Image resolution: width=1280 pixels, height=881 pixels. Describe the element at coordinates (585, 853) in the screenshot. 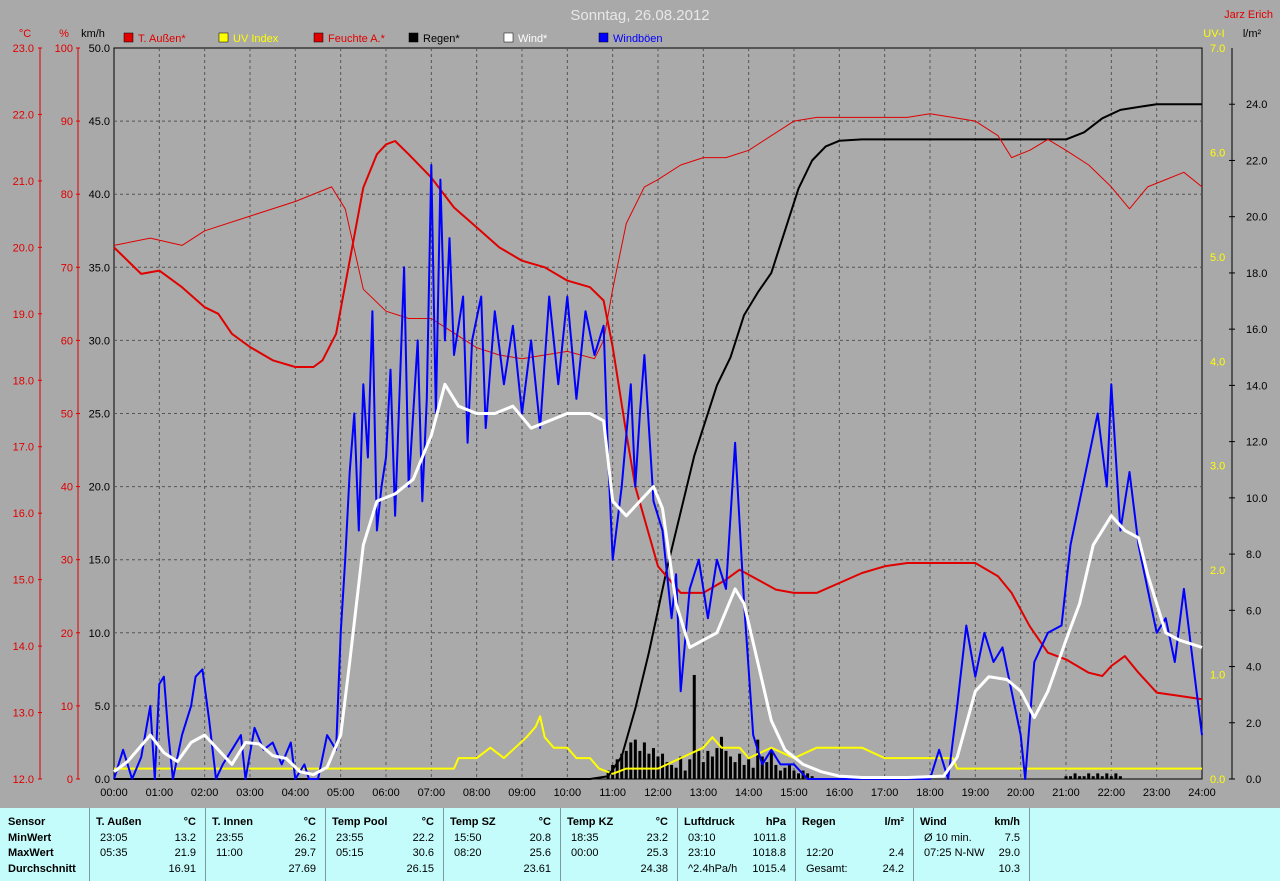

I see `stats-time: 00:00` at that location.